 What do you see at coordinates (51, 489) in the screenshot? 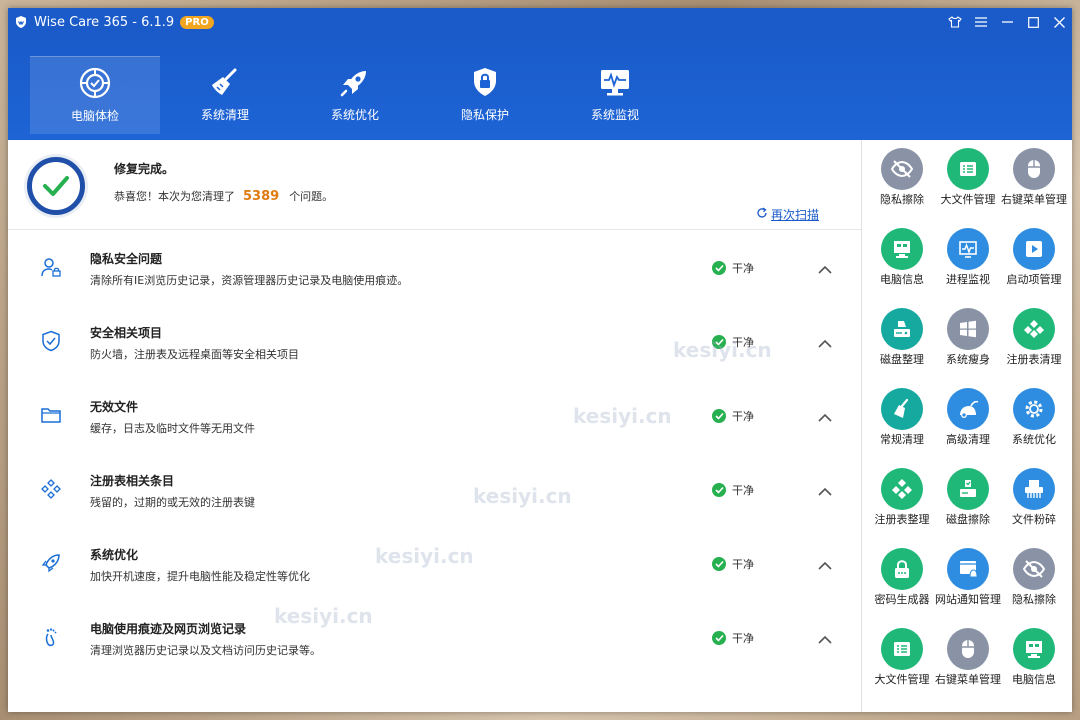
I see `registry-icon` at bounding box center [51, 489].